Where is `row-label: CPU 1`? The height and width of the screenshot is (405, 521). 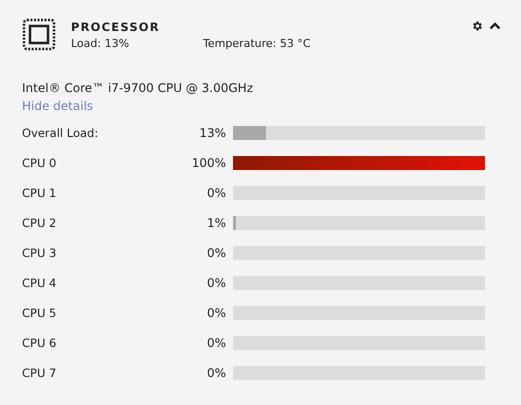 row-label: CPU 1 is located at coordinates (40, 193).